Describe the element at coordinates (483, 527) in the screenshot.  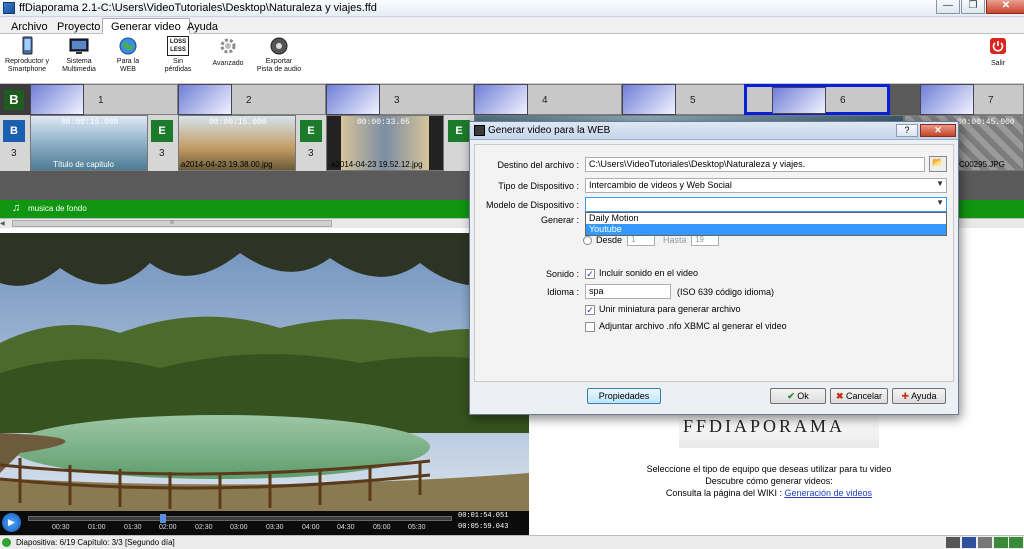
I see `total-time: 00:05:59.043` at that location.